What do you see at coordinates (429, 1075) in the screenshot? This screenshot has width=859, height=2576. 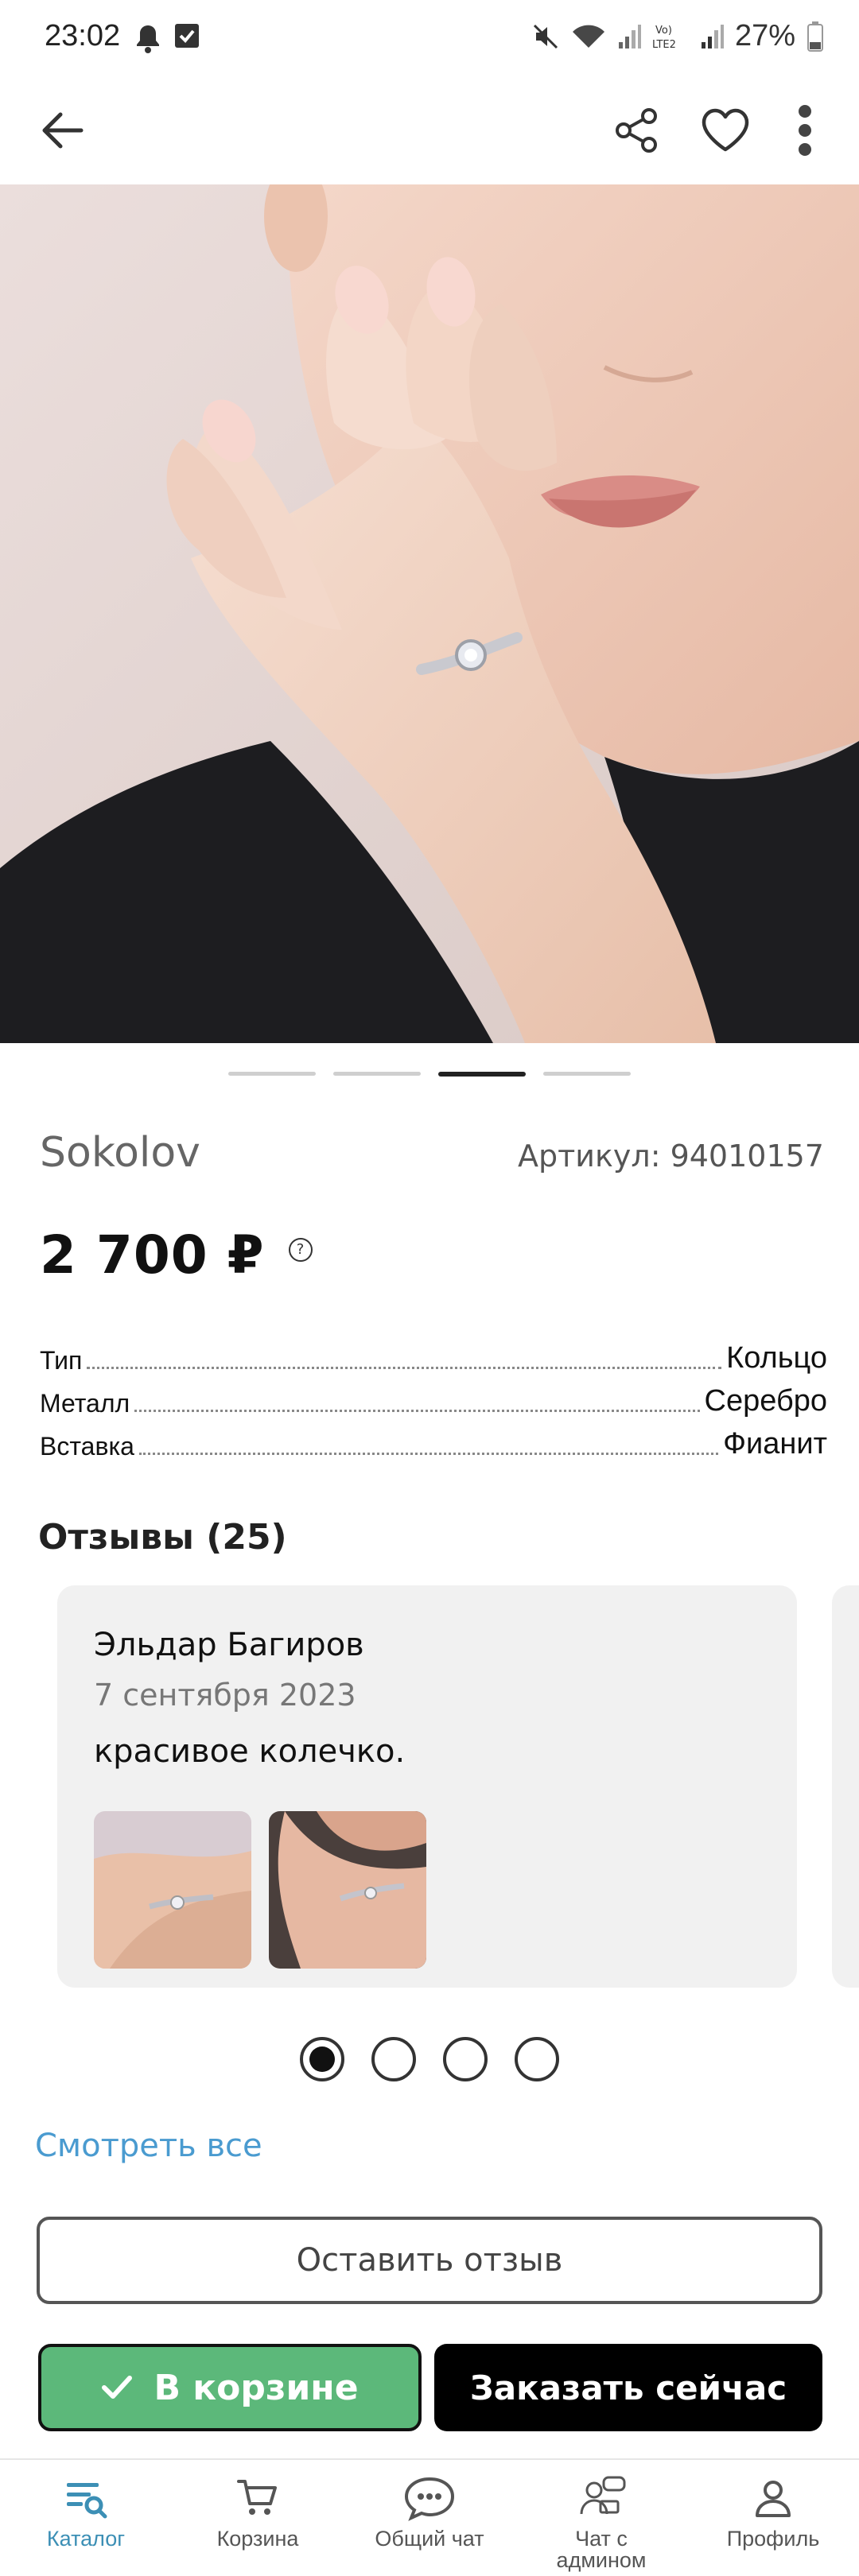 I see `image-carousel-indicator` at bounding box center [429, 1075].